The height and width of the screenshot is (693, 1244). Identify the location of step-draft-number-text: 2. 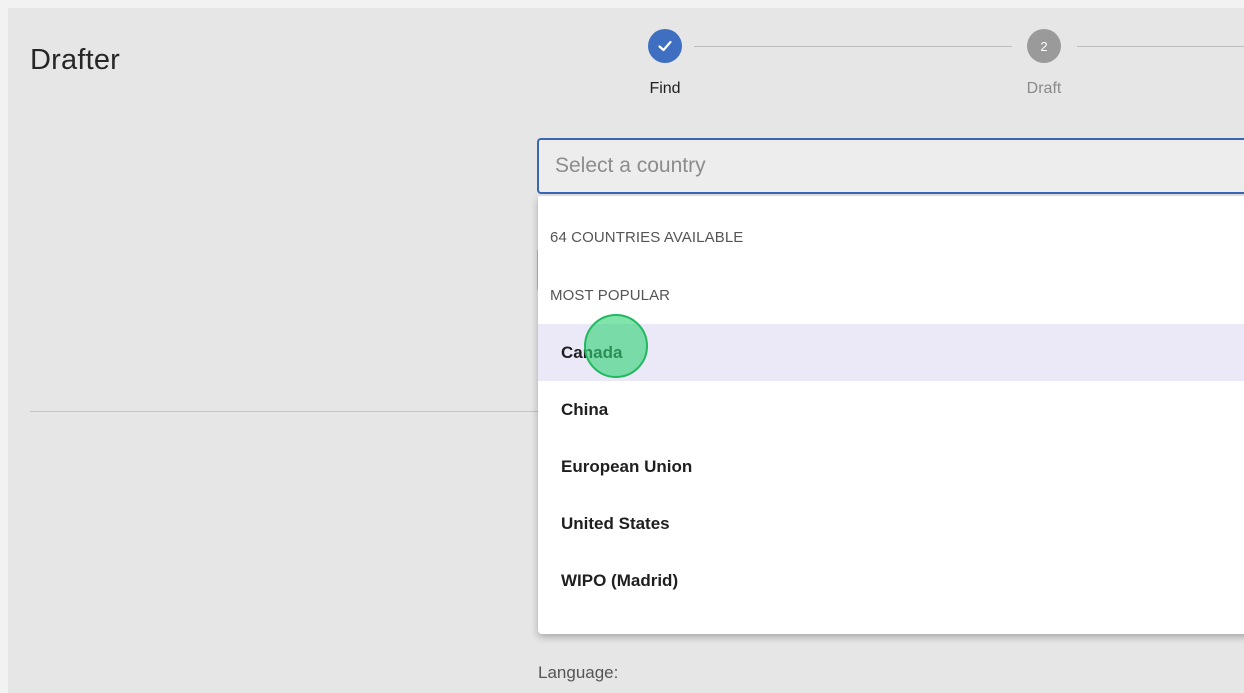
(1044, 46).